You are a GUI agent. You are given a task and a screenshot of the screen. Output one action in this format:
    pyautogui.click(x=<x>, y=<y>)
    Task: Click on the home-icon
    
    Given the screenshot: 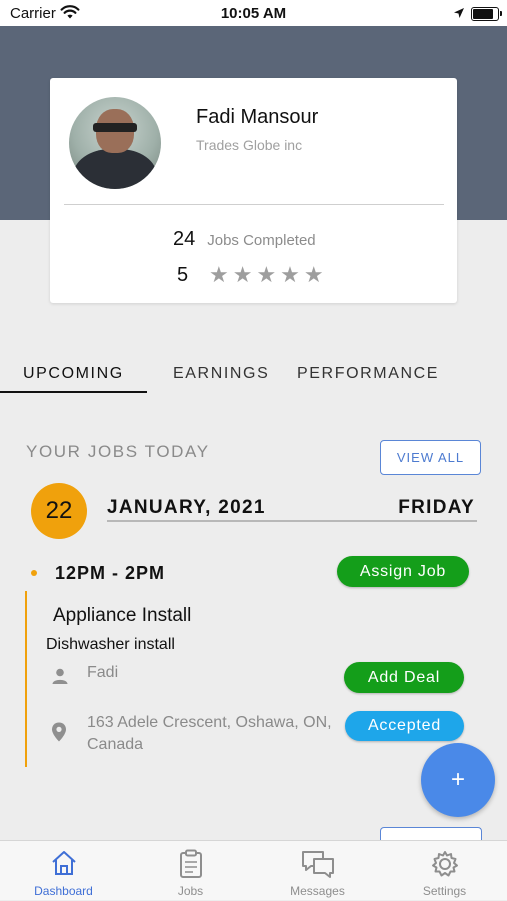 What is the action you would take?
    pyautogui.click(x=63, y=863)
    